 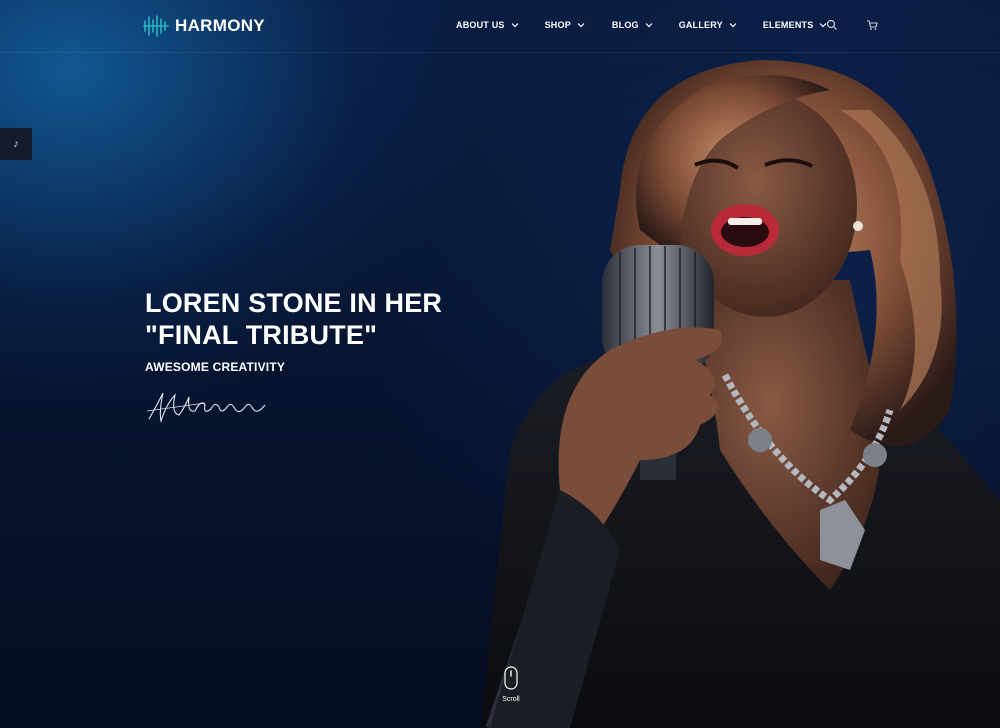 What do you see at coordinates (832, 25) in the screenshot?
I see `search-icon` at bounding box center [832, 25].